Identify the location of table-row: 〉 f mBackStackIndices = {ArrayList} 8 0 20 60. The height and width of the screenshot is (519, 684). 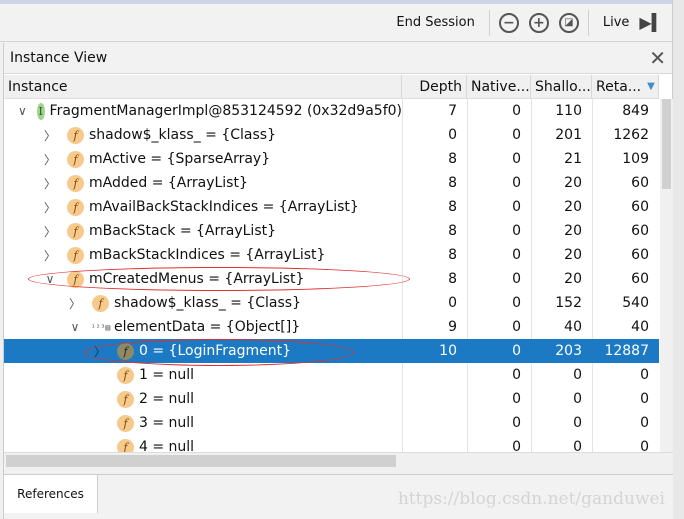
(331, 255).